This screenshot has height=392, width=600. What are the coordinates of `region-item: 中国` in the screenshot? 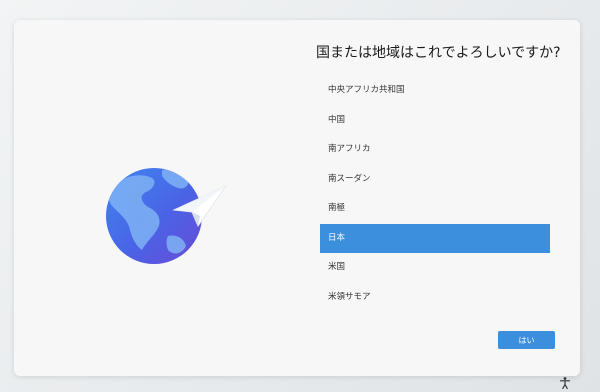 It's located at (435, 121).